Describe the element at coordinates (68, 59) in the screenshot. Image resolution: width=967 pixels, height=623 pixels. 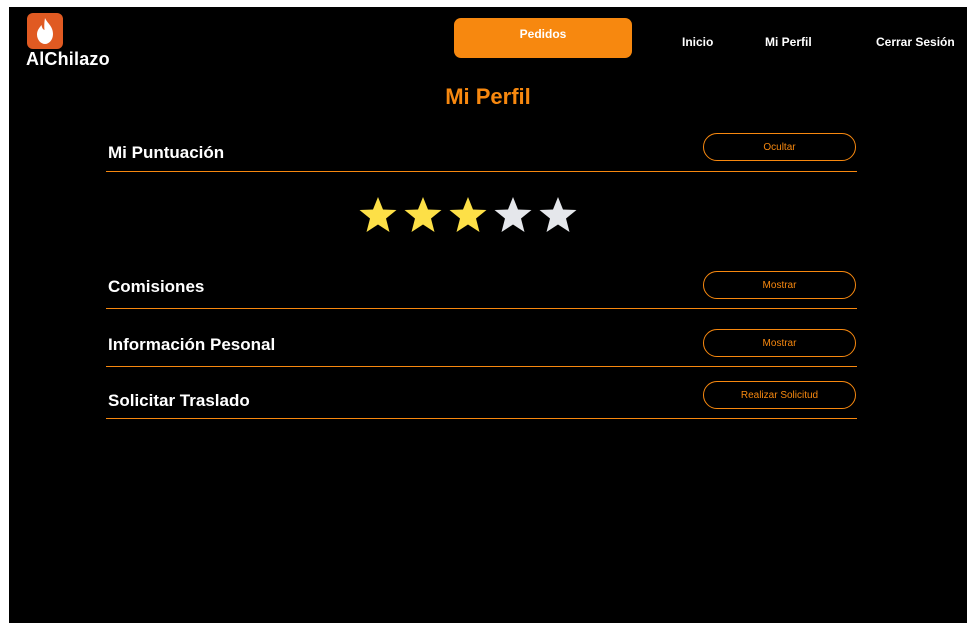
I see `brand-name: AlChilazo` at that location.